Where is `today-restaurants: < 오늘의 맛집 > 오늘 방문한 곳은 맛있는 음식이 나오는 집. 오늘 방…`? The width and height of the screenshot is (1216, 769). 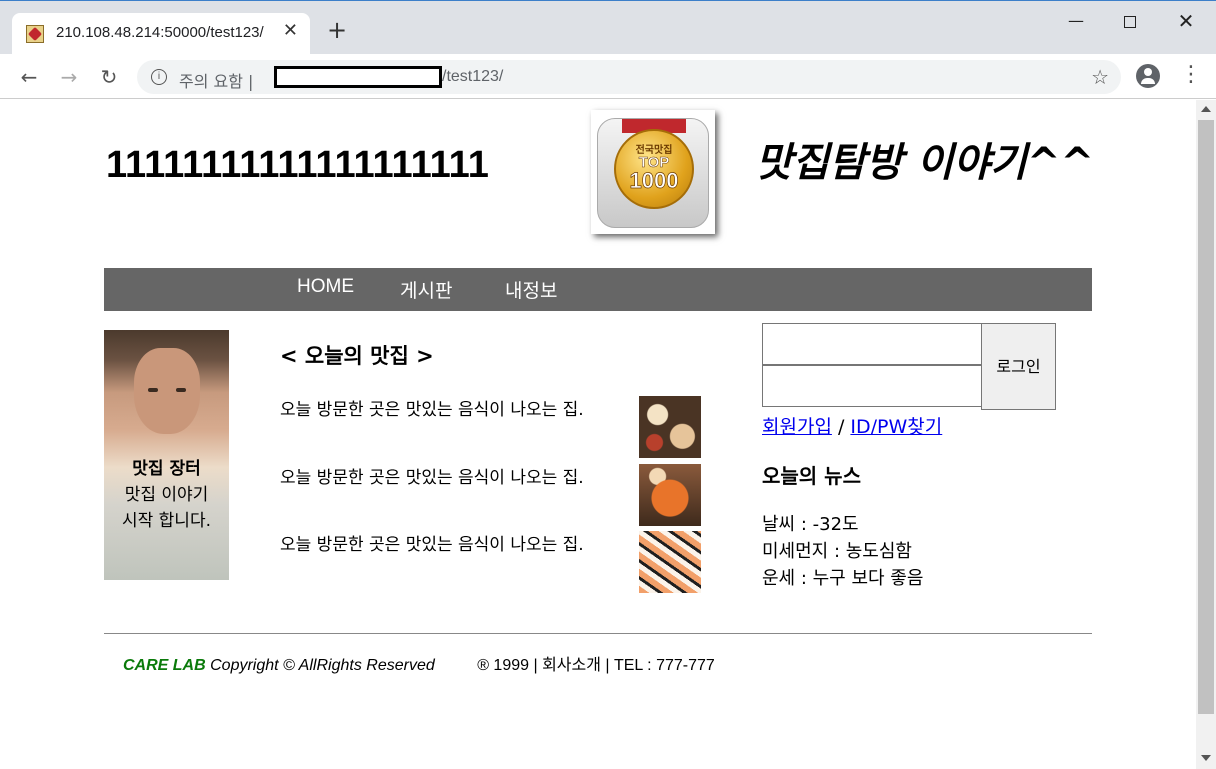 today-restaurants: < 오늘의 맛집 > 오늘 방문한 곳은 맛있는 음식이 나오는 집. 오늘 방… is located at coordinates (500, 466).